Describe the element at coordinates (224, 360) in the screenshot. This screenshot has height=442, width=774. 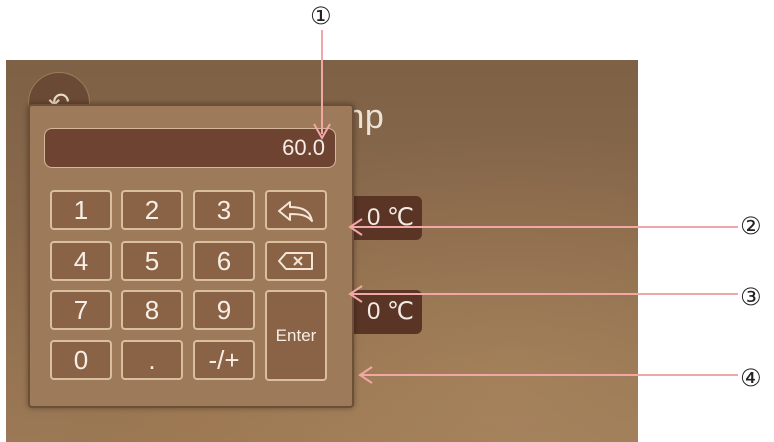
I see `key-sign-toggle: -/+` at that location.